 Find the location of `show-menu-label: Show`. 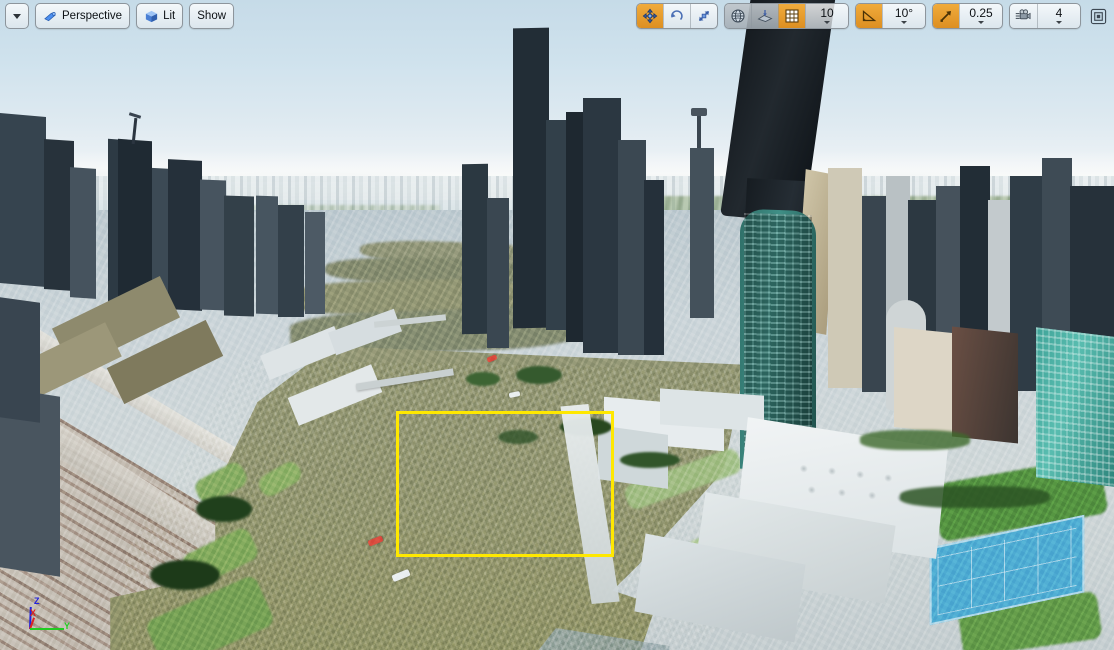

show-menu-label: Show is located at coordinates (212, 16).